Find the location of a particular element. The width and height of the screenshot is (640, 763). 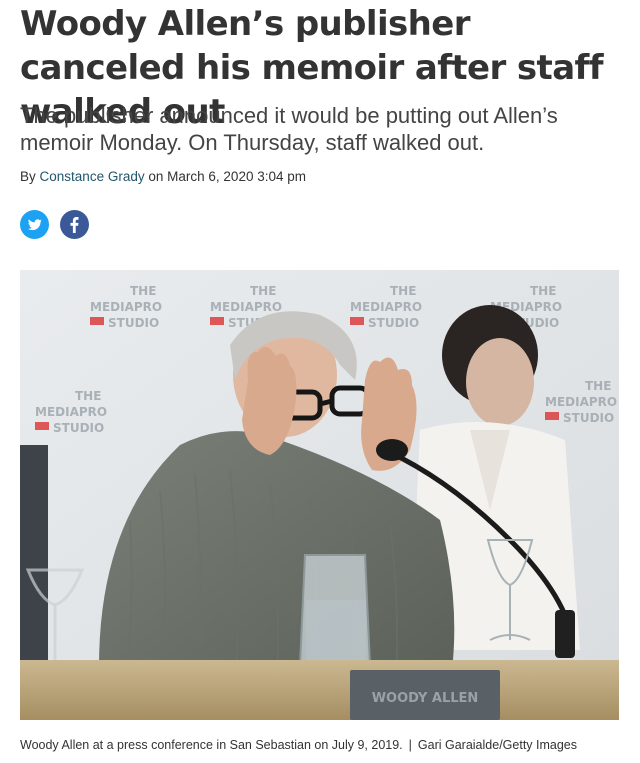

facebook-f-icon is located at coordinates (74, 224).